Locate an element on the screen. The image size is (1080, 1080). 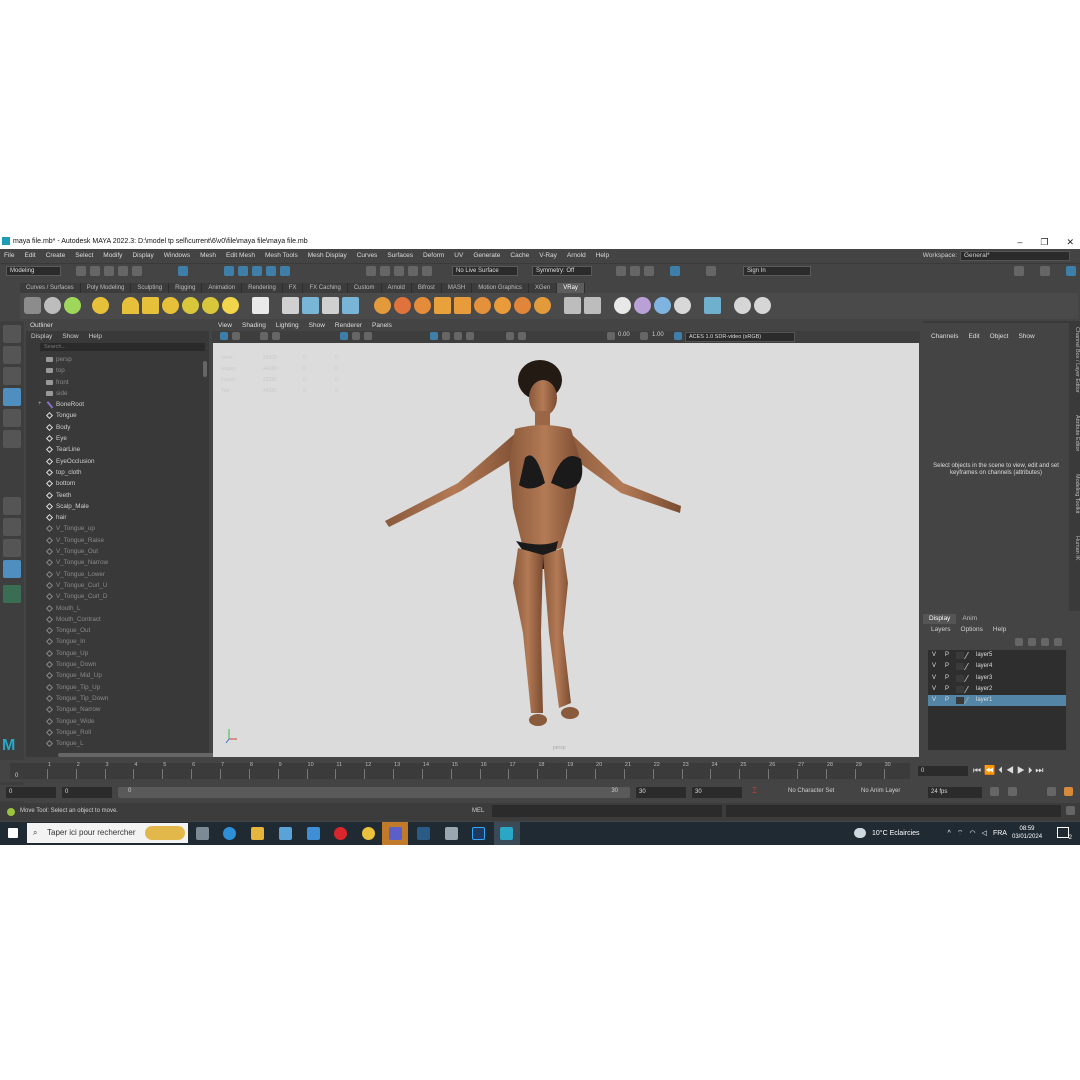
vray-fur-sets-icon is located at coordinates (422, 305).